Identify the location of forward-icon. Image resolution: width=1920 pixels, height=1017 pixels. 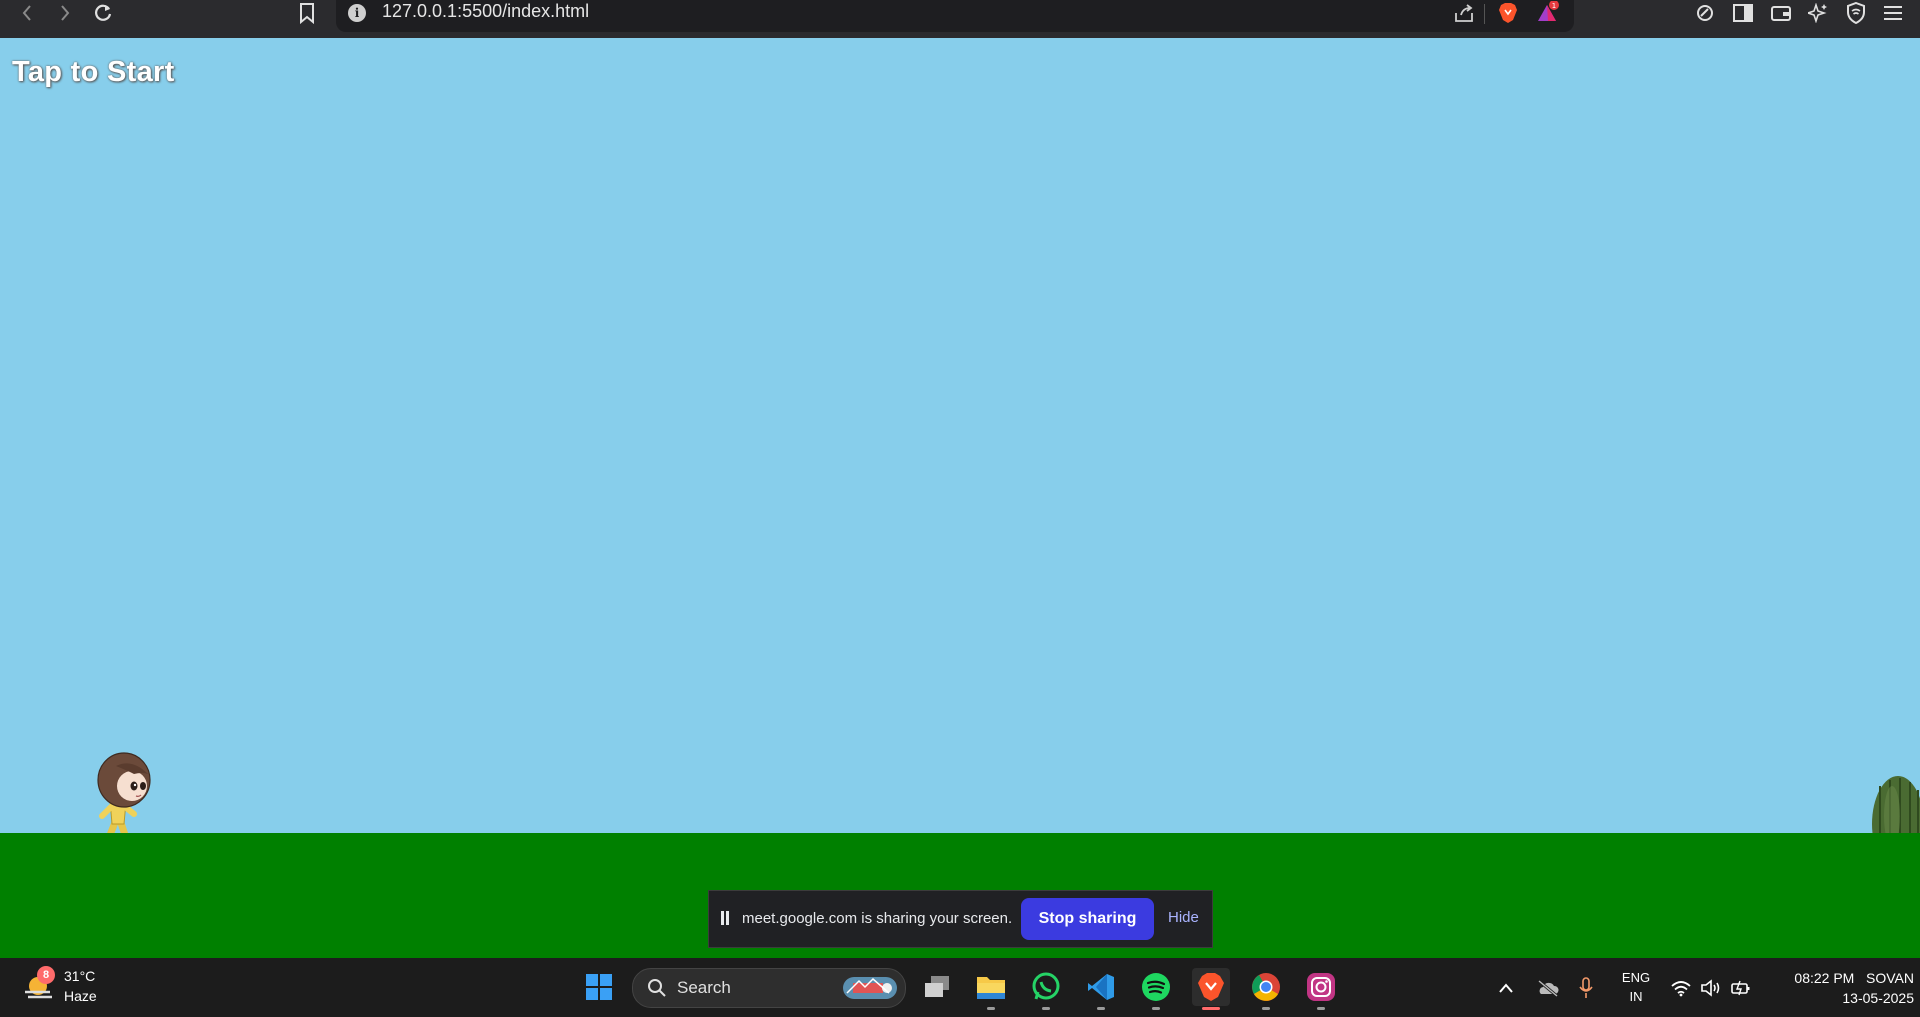
(65, 13).